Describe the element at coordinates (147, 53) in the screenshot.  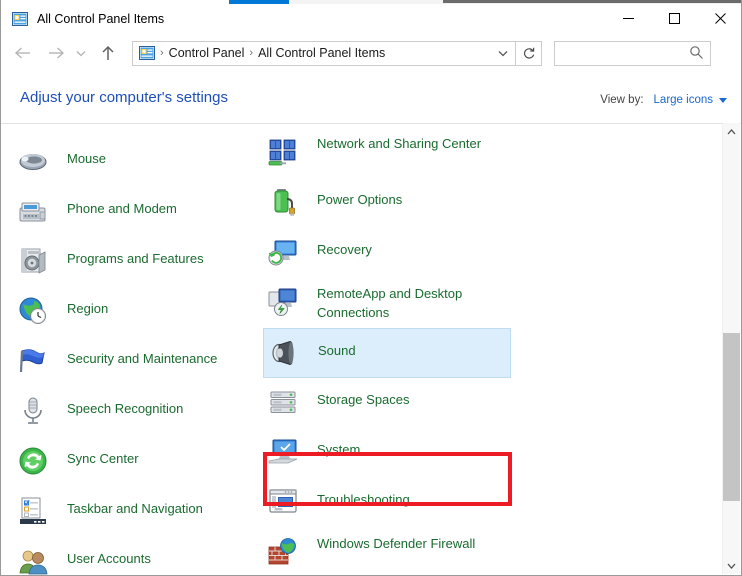
I see `address-bar-control-panel-icon` at that location.